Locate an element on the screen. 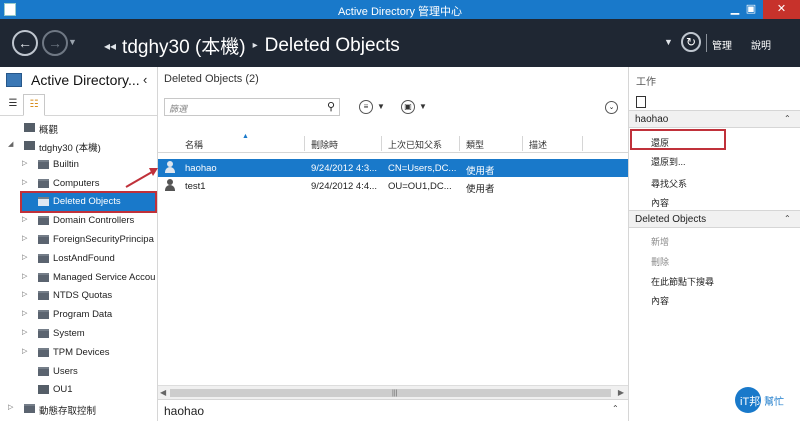 The image size is (800, 421). tree-item-domain-controllers: ▷ Domain Controllers is located at coordinates (79, 221).